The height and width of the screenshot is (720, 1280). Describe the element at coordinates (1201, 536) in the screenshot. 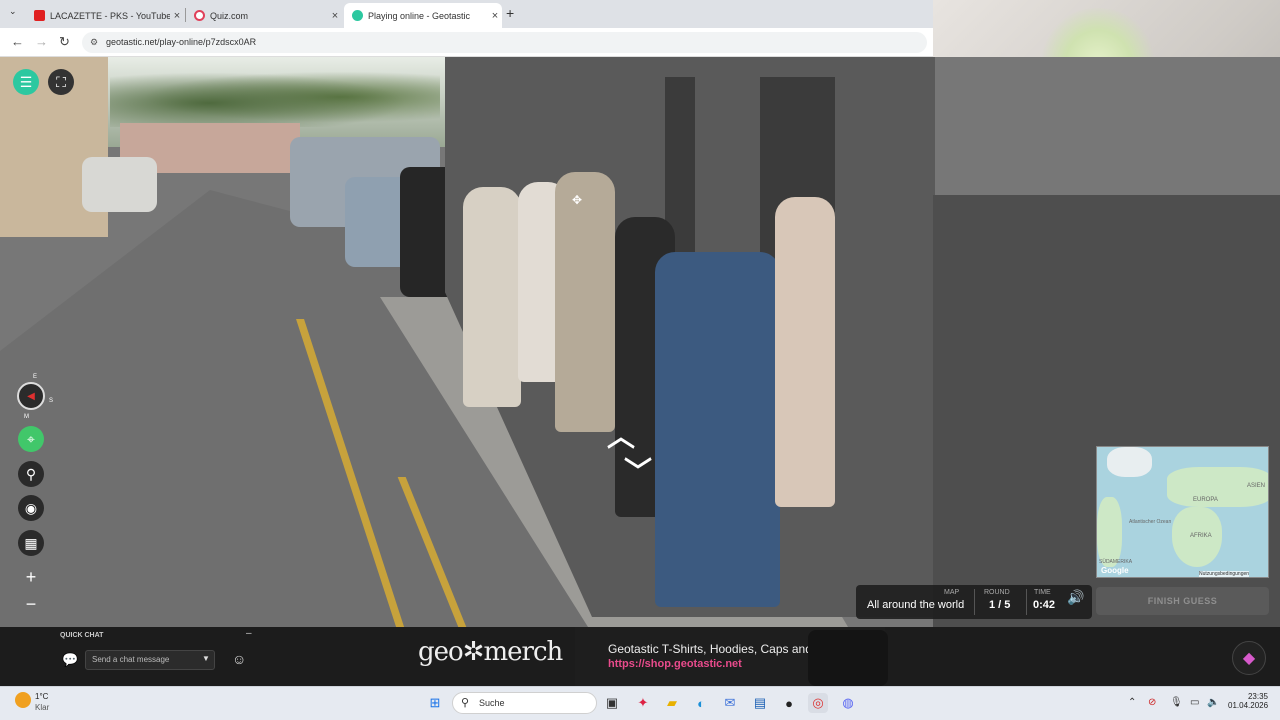

I see `map-label: AFRIKA` at that location.